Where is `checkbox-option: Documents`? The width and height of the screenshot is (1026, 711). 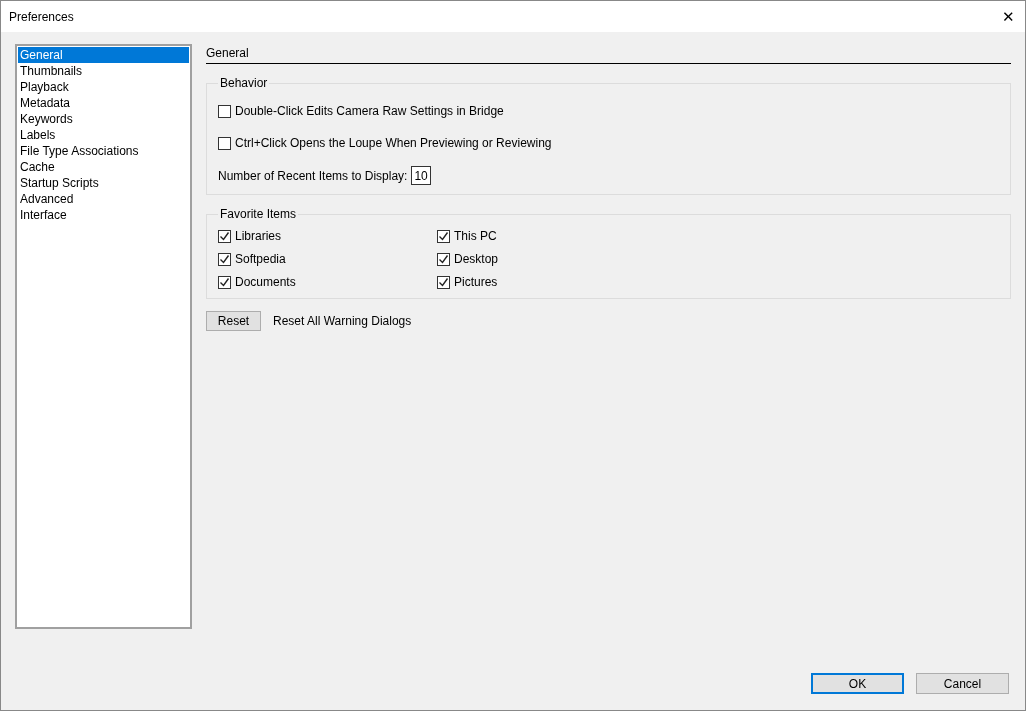 checkbox-option: Documents is located at coordinates (327, 282).